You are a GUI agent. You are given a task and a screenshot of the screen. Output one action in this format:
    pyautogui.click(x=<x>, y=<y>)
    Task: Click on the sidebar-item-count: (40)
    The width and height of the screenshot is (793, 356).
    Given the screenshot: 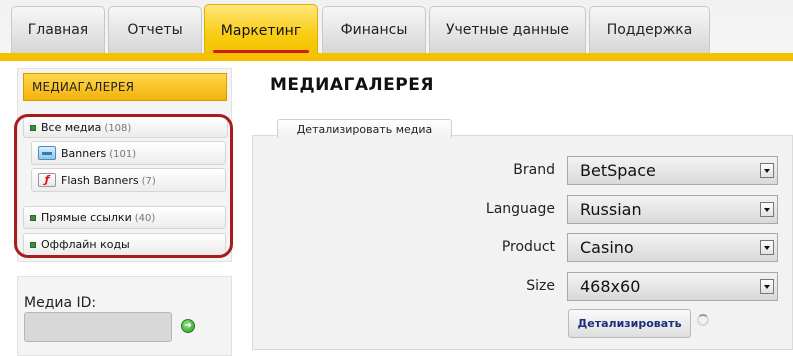 What is the action you would take?
    pyautogui.click(x=145, y=218)
    